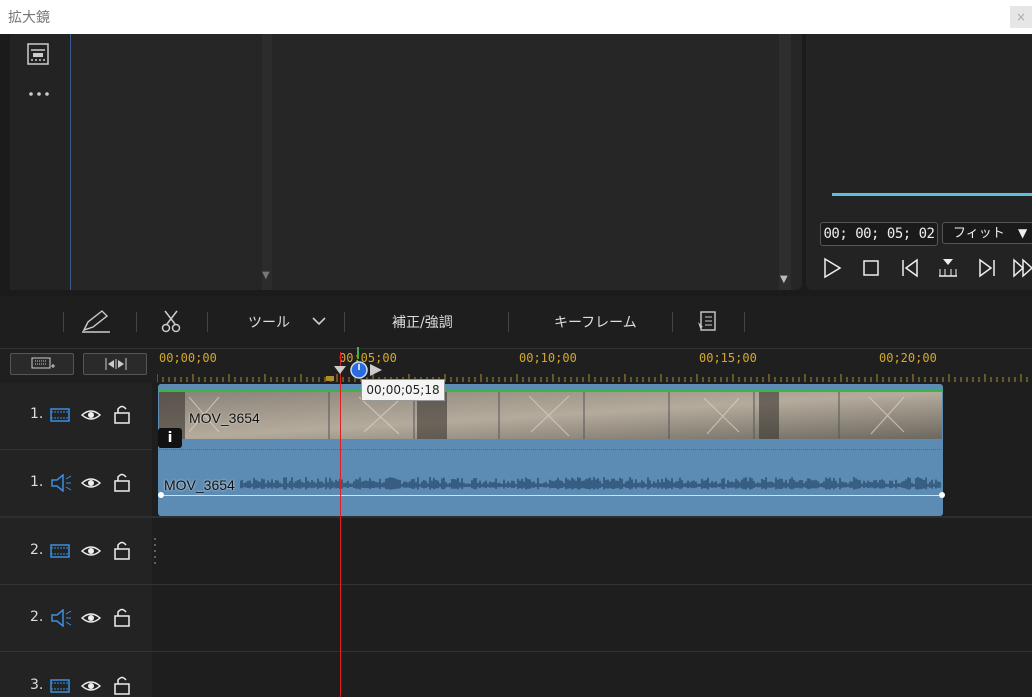 The width and height of the screenshot is (1032, 697). Describe the element at coordinates (38, 54) in the screenshot. I see `subtitle-room-icon` at that location.